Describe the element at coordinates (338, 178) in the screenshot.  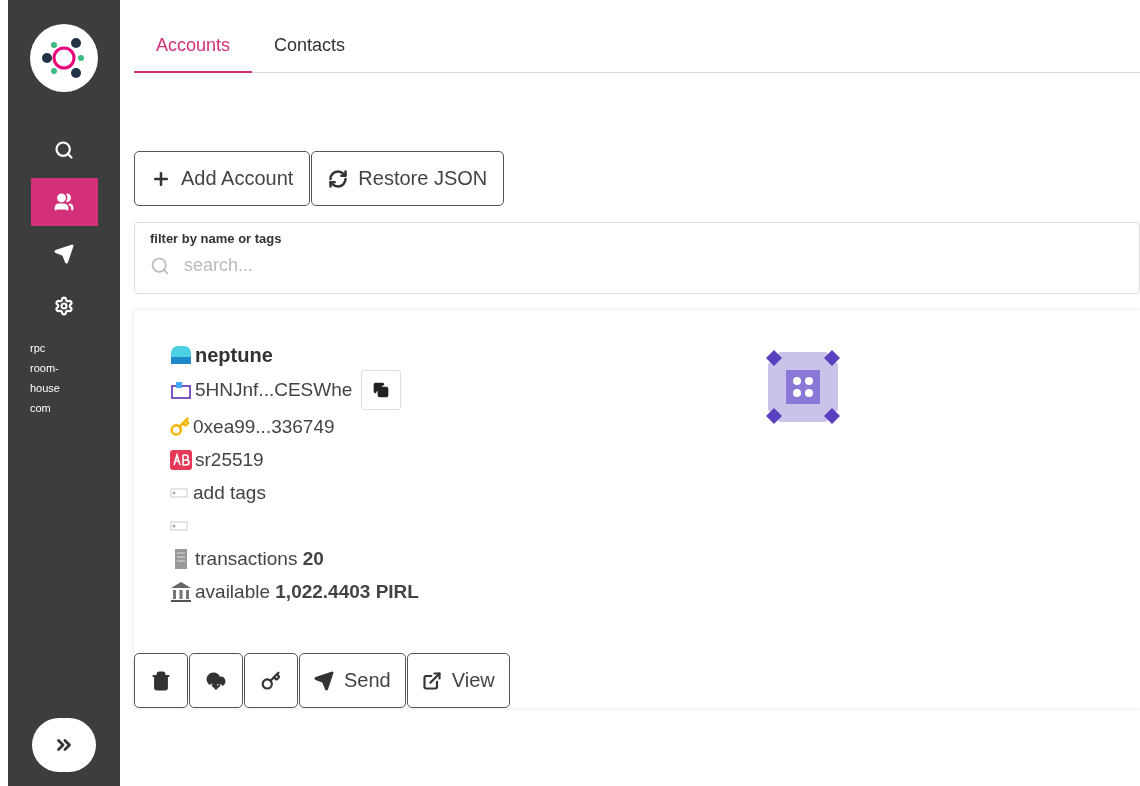
I see `refresh-icon` at that location.